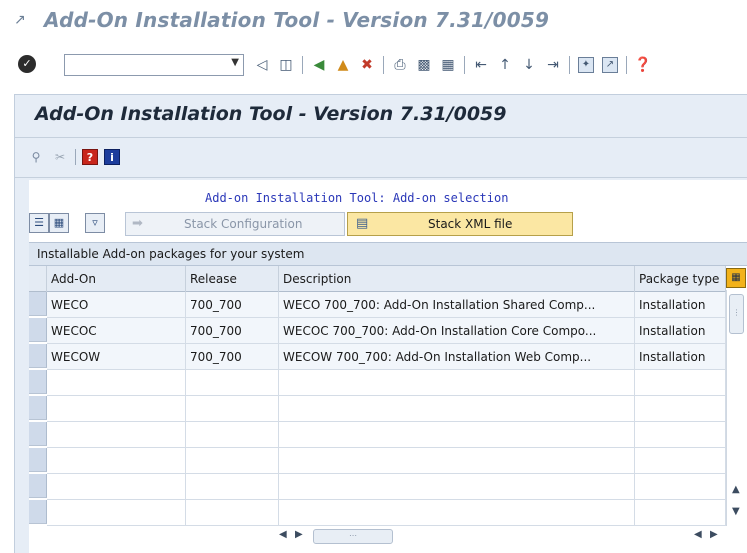  What do you see at coordinates (586, 65) in the screenshot?
I see `new-session-icon: ✦` at bounding box center [586, 65].